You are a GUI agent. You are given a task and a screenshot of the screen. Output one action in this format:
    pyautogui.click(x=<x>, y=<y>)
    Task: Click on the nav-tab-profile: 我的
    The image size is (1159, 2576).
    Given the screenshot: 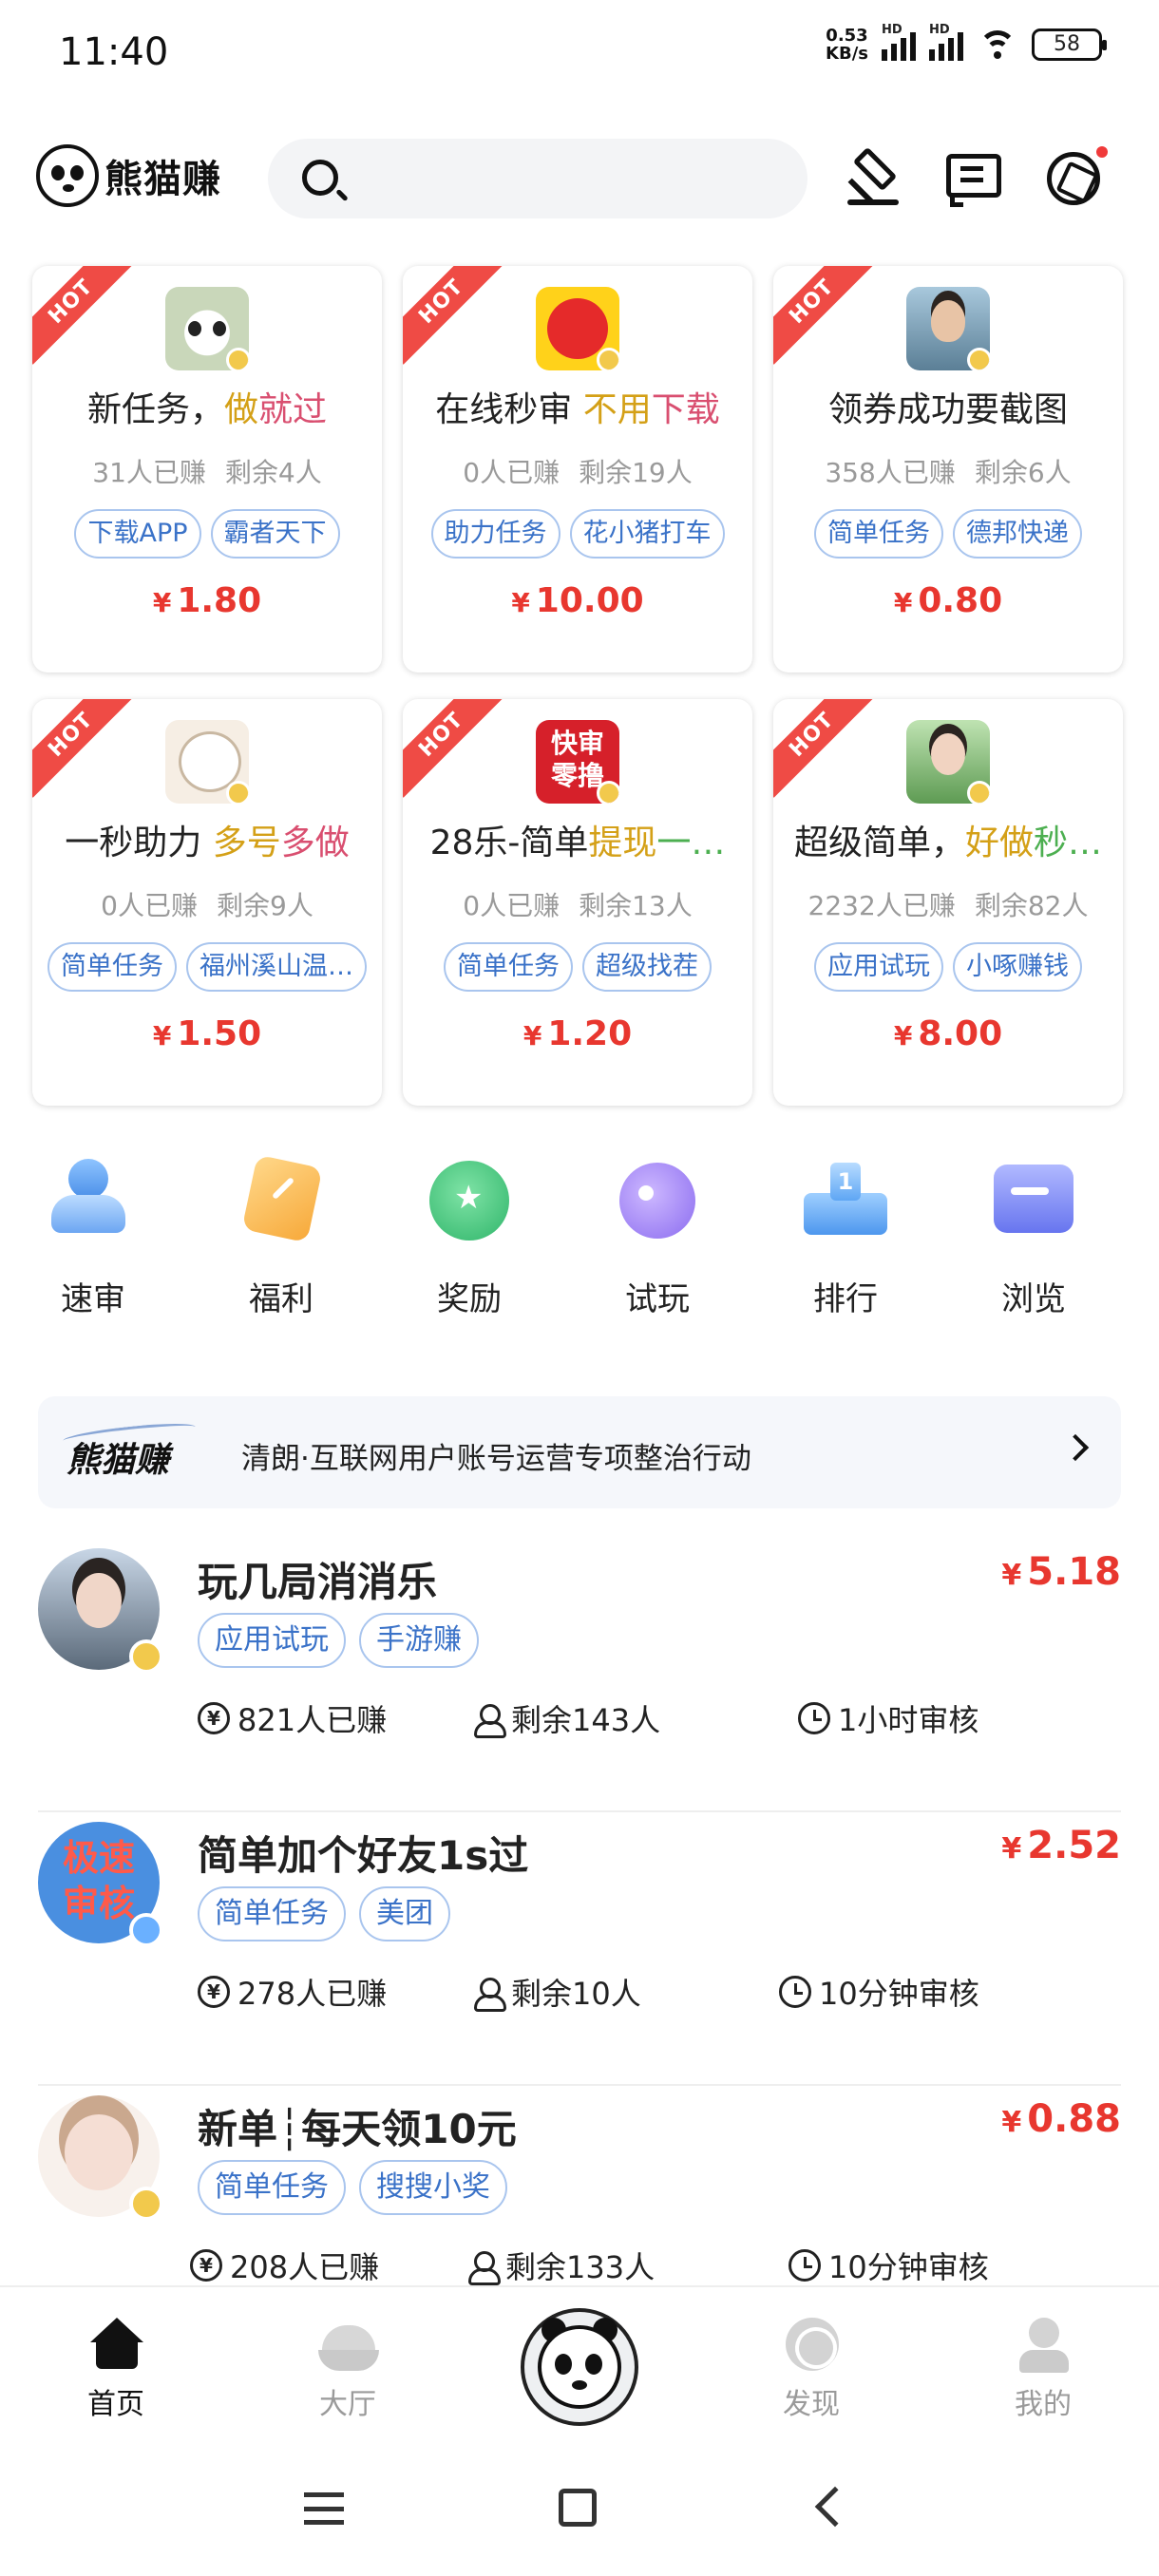 What is the action you would take?
    pyautogui.click(x=1043, y=2369)
    